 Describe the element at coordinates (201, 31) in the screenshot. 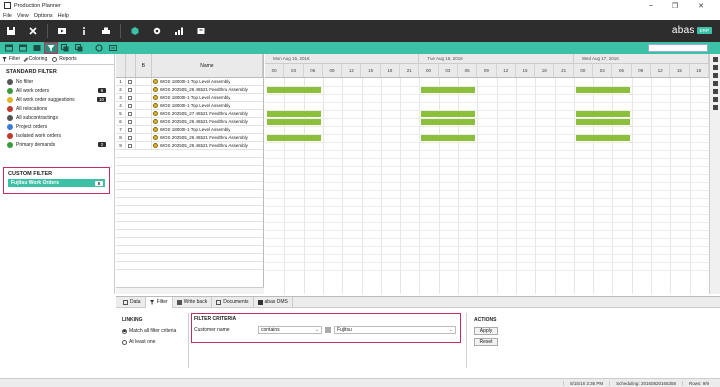

I see `archive-button` at that location.